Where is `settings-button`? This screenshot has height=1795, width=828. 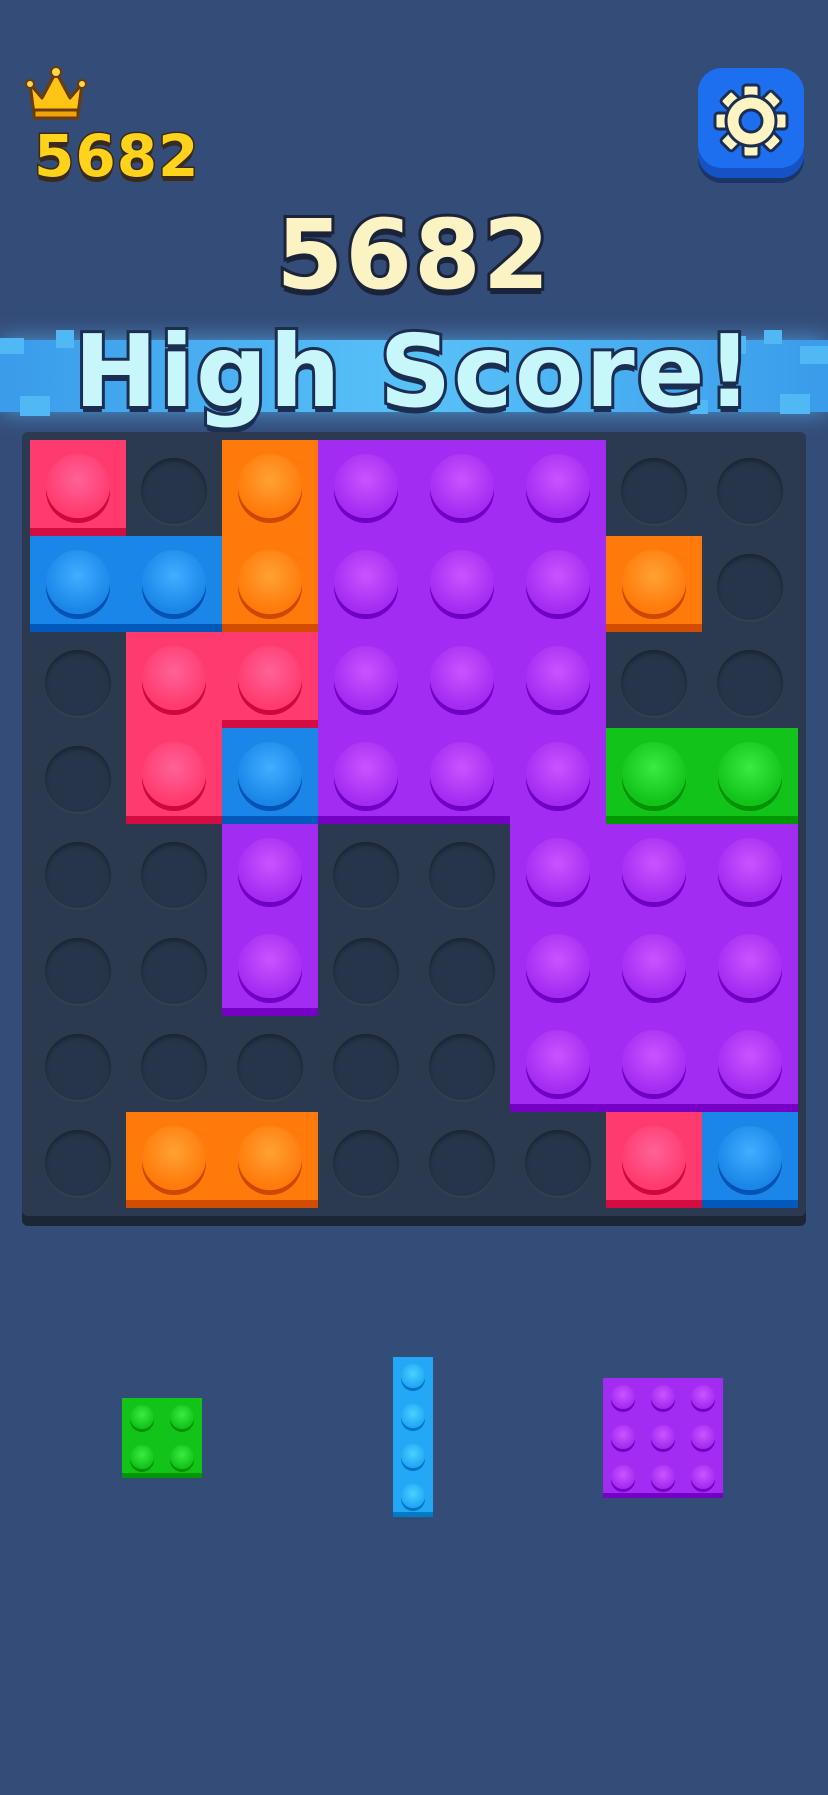
settings-button is located at coordinates (751, 123).